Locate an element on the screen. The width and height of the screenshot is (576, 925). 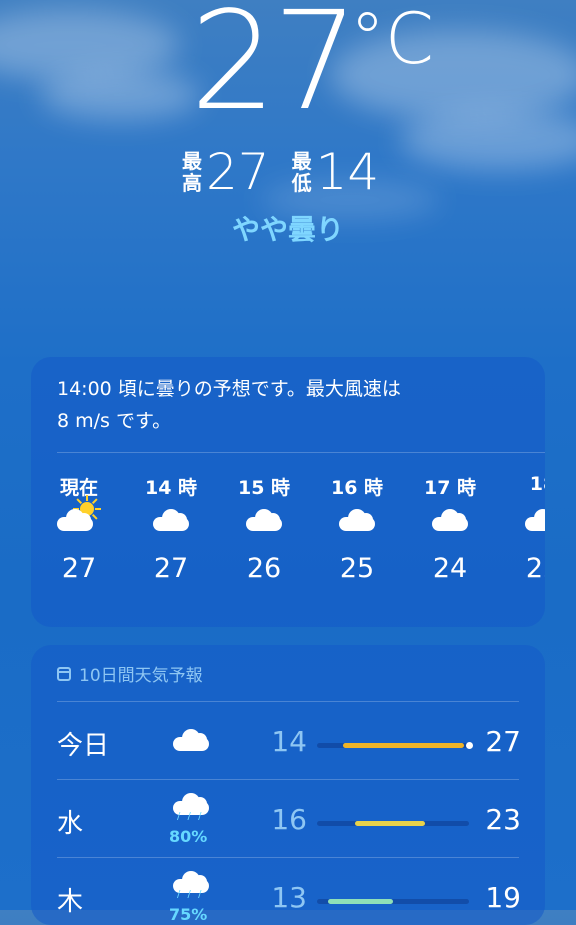
low-temp: 13 is located at coordinates (289, 897).